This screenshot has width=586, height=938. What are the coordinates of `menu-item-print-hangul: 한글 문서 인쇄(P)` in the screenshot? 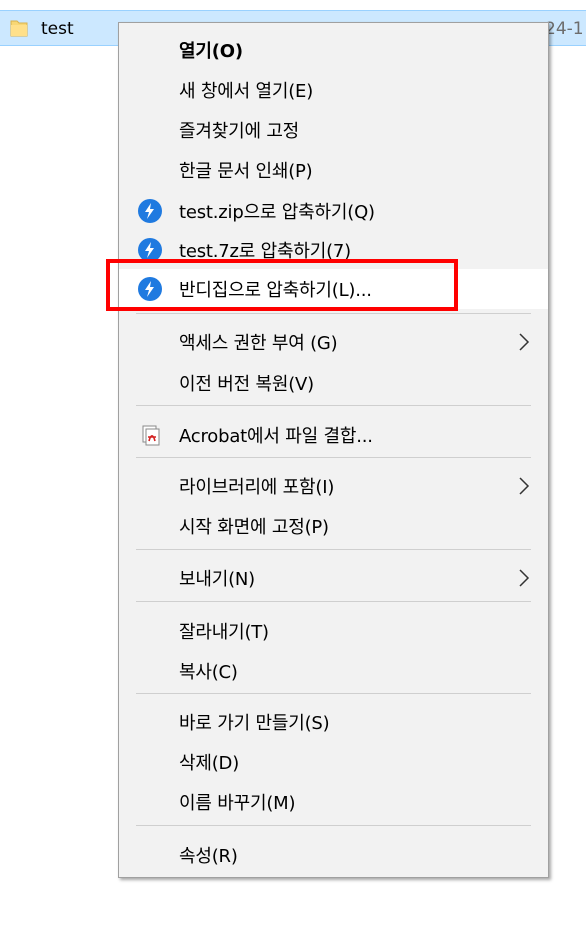 It's located at (333, 170).